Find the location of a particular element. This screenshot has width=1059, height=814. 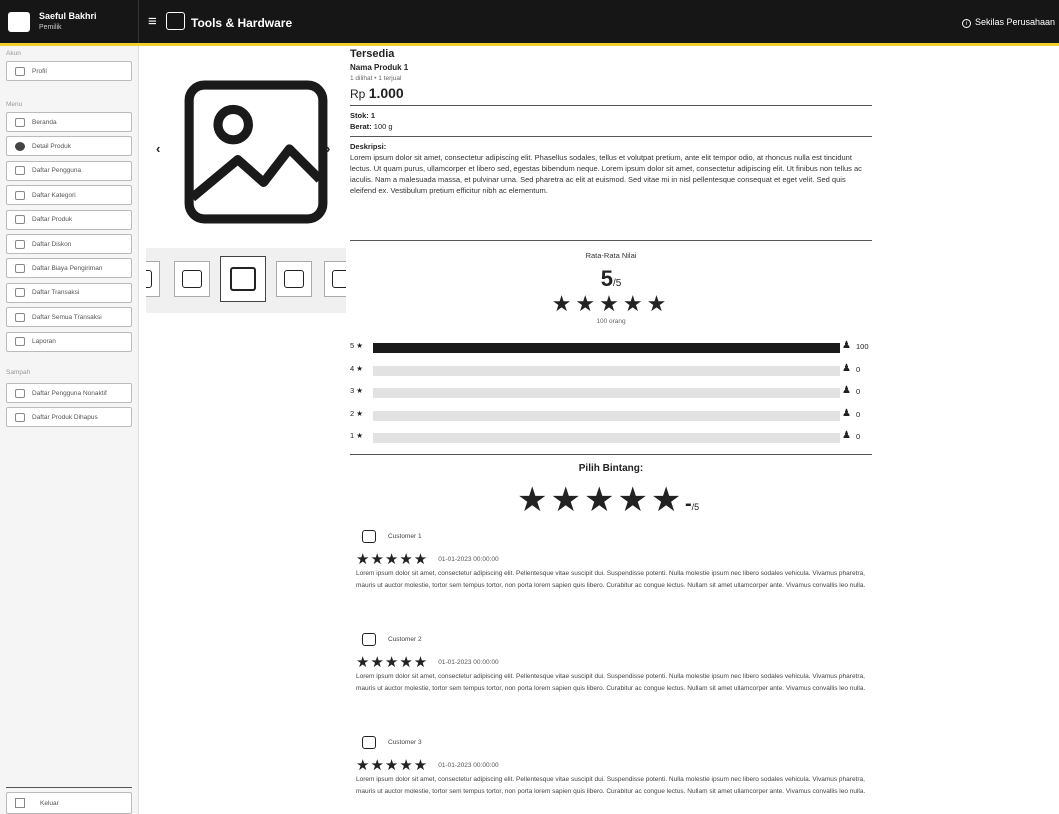

rating-bar-row: 3 ★ ♟ 0 is located at coordinates (611, 391).